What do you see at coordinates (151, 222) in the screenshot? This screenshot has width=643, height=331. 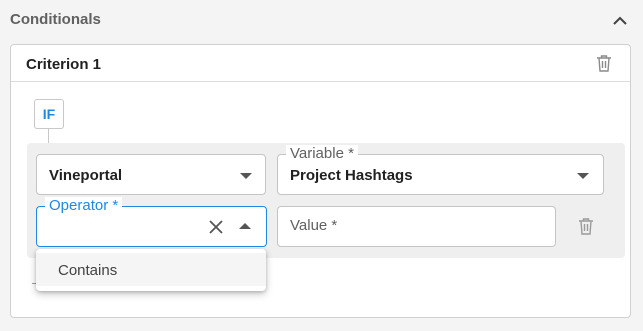 I see `operator-select: Operator *` at bounding box center [151, 222].